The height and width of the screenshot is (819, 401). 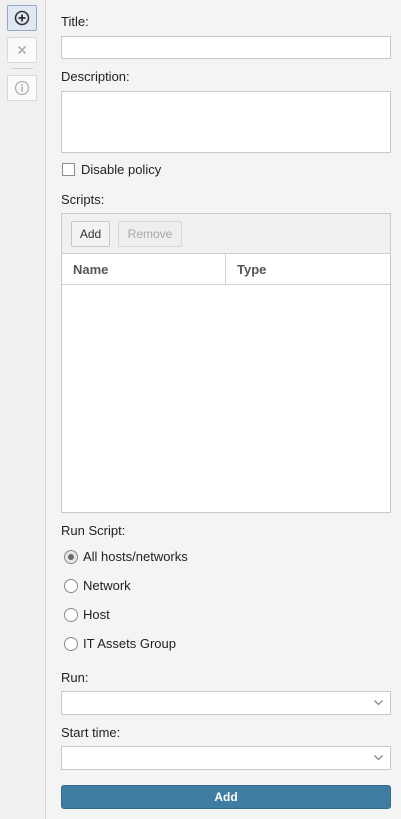 I want to click on info-button, so click(x=22, y=88).